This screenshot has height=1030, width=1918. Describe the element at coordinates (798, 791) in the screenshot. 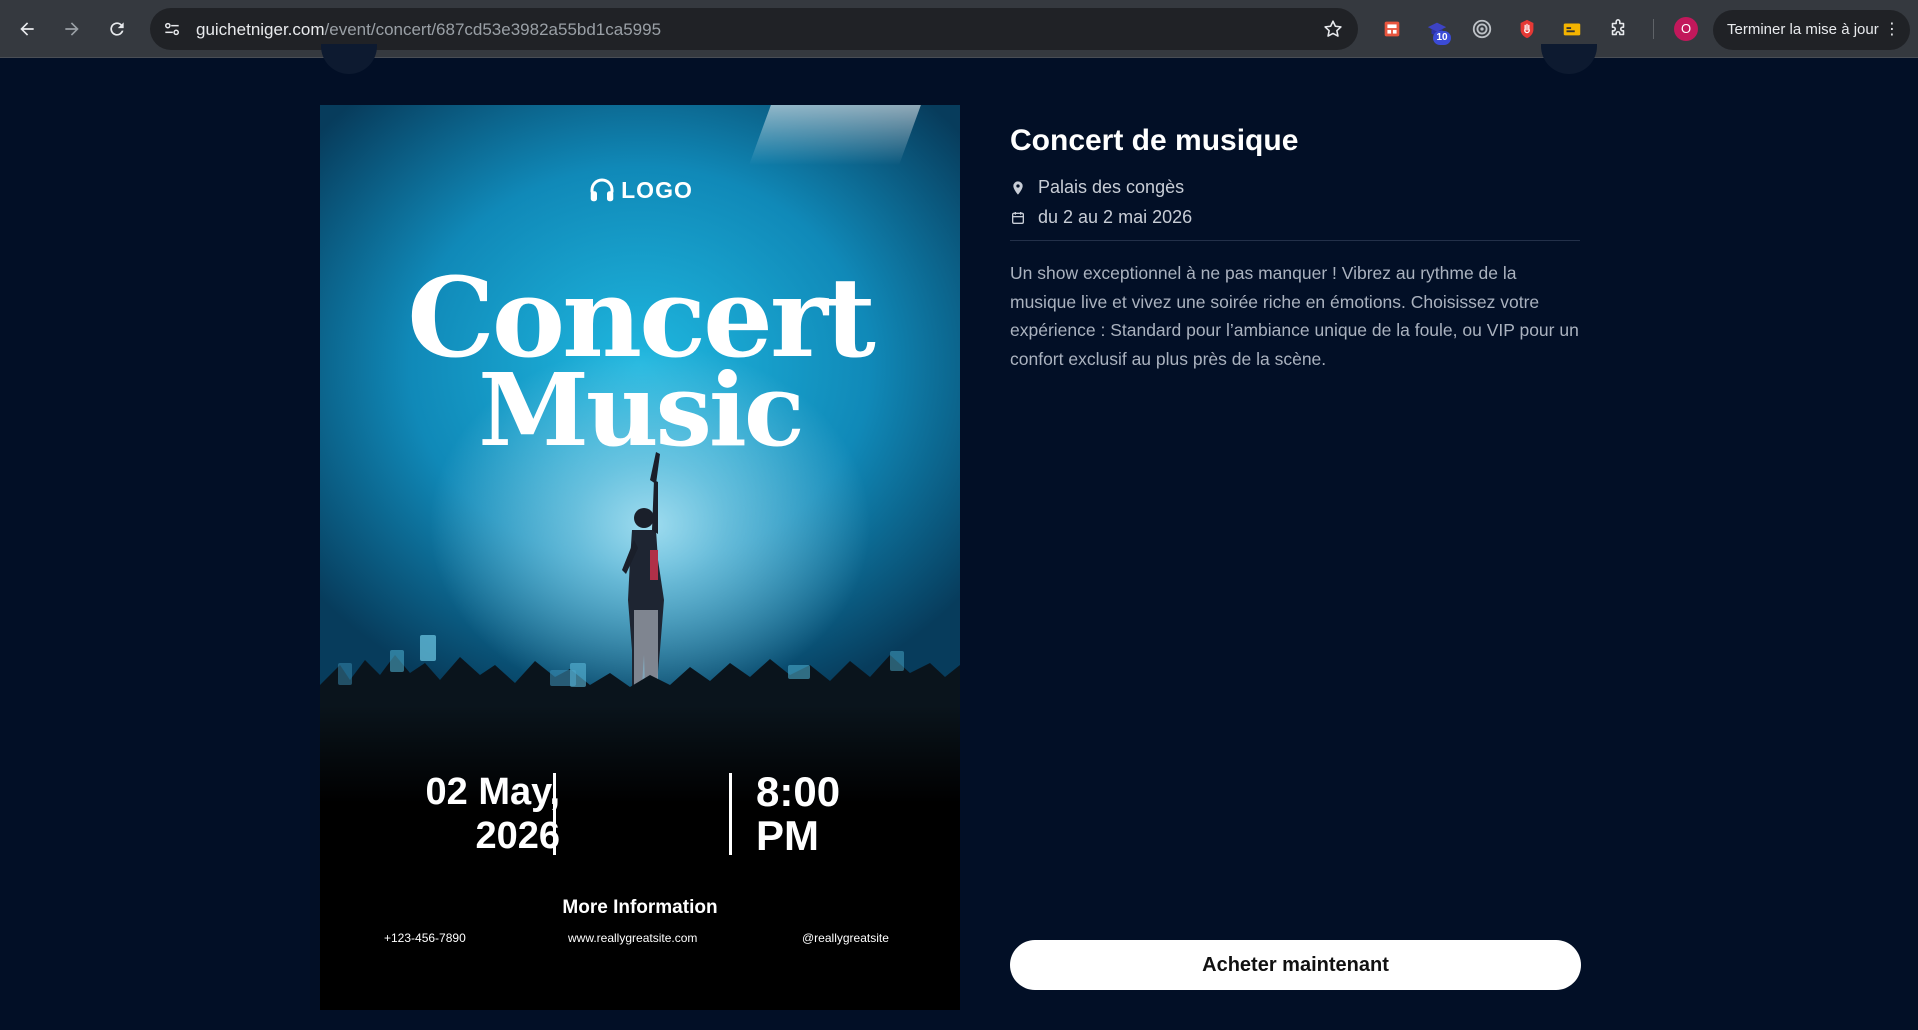

I see `poster-time-line1: 8:00` at that location.